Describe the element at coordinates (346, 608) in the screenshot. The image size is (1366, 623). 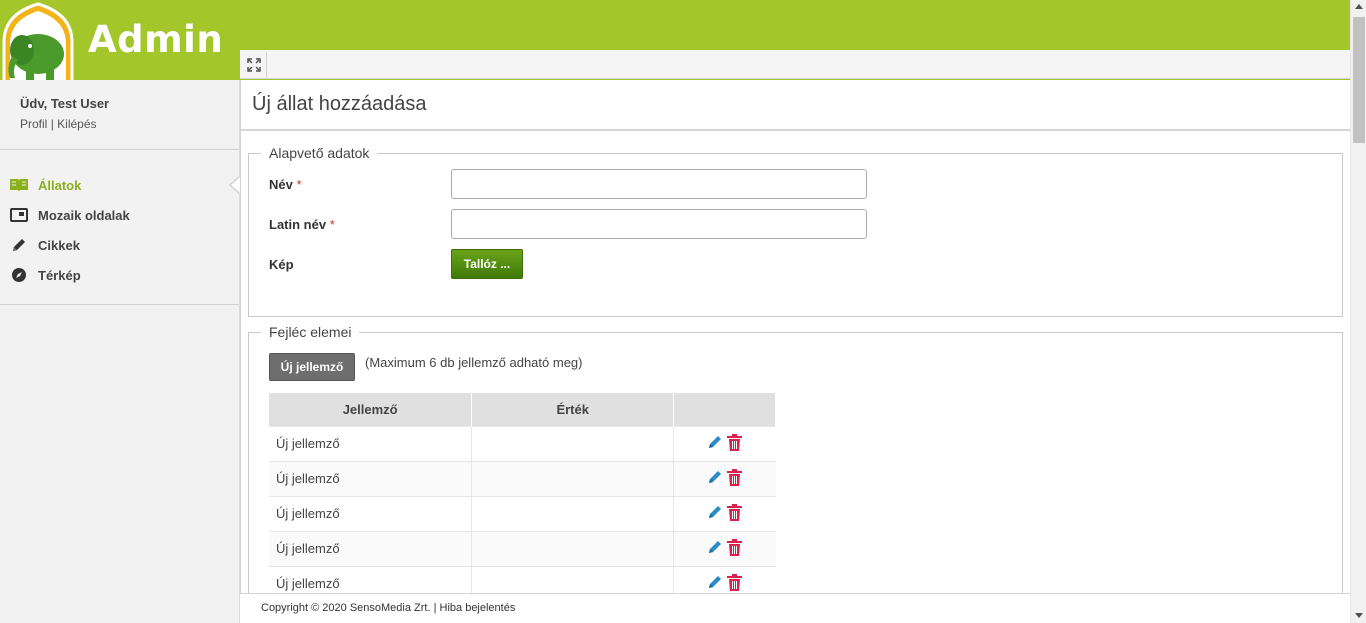
I see `copyright-text: Copyright © 2020 SensoMedia Zrt.` at that location.